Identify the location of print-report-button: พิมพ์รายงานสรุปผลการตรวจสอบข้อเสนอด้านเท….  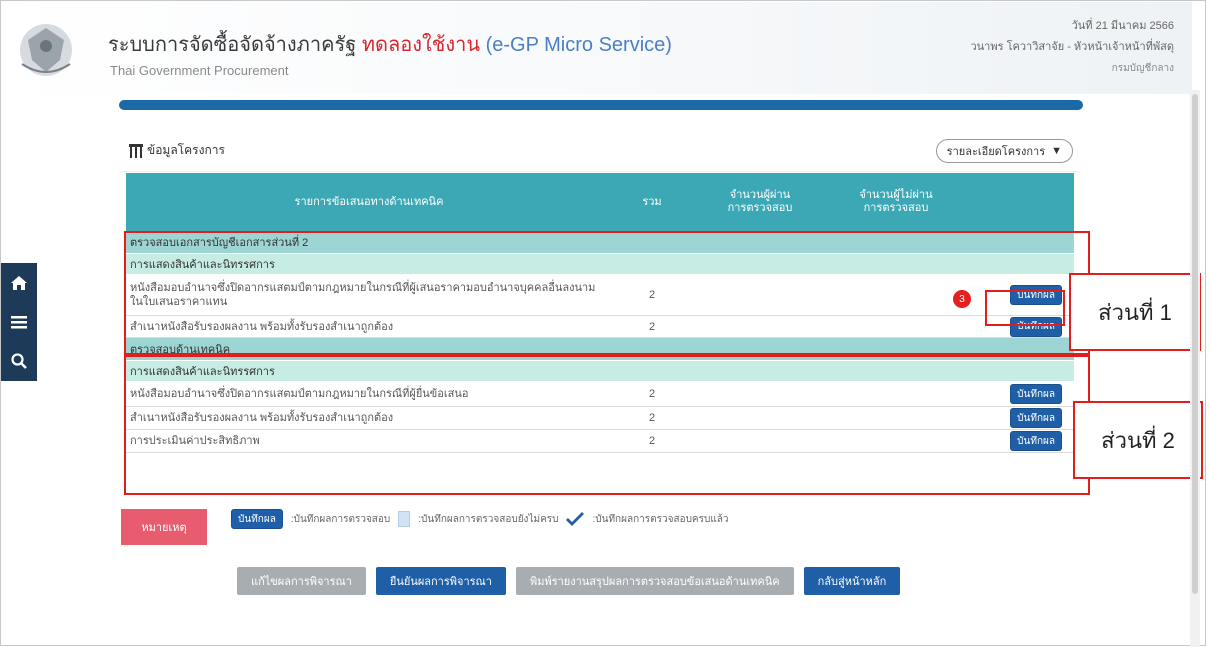
(654, 581).